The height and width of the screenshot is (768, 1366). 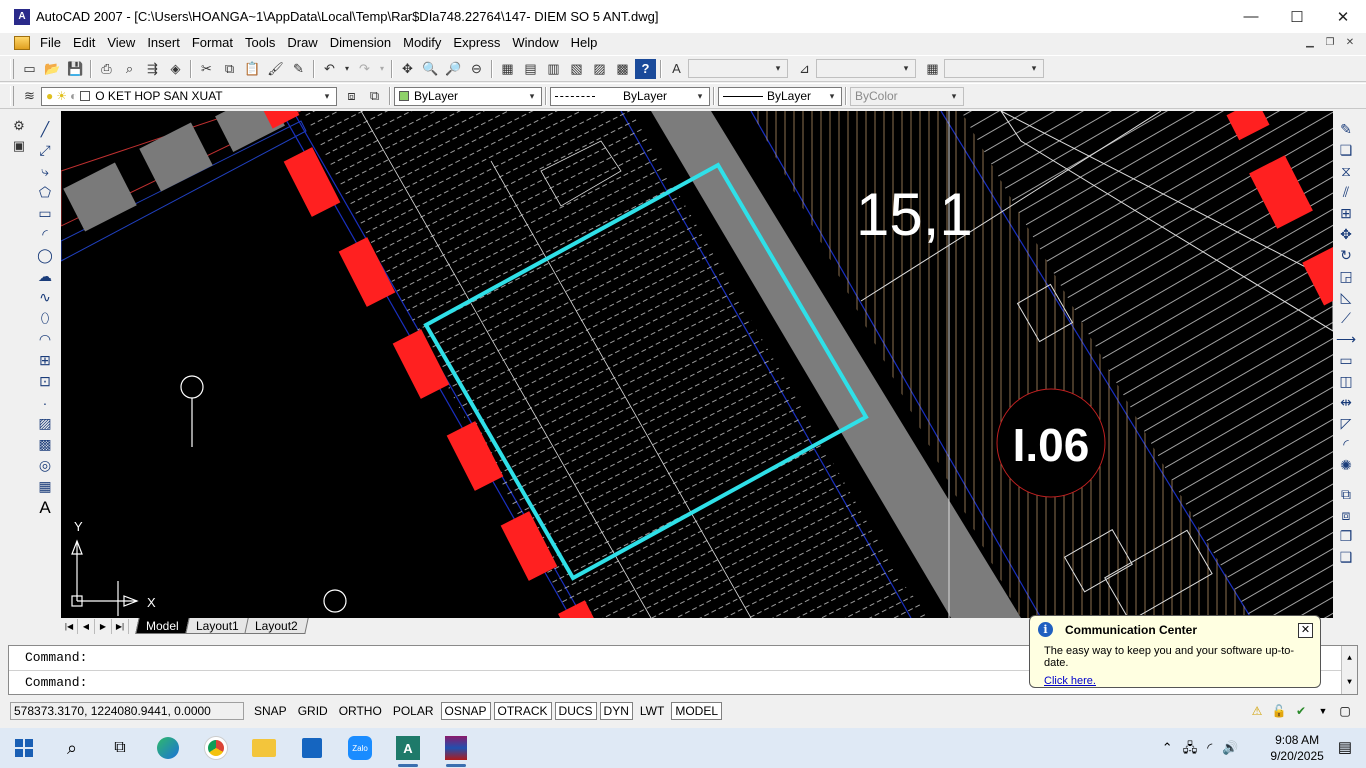 What do you see at coordinates (270, 711) in the screenshot?
I see `snap-toggle: SNAP` at bounding box center [270, 711].